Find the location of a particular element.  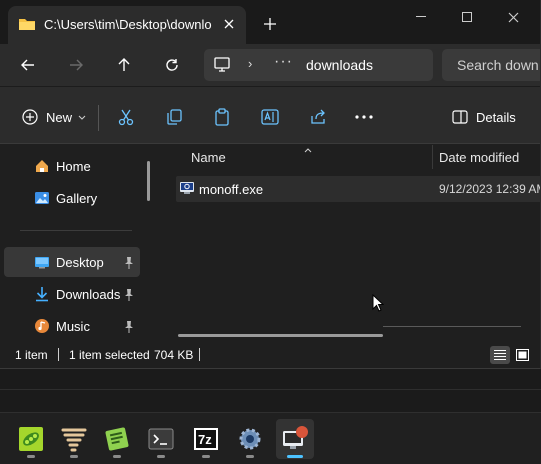

sidebar-item-label: Music is located at coordinates (73, 326).